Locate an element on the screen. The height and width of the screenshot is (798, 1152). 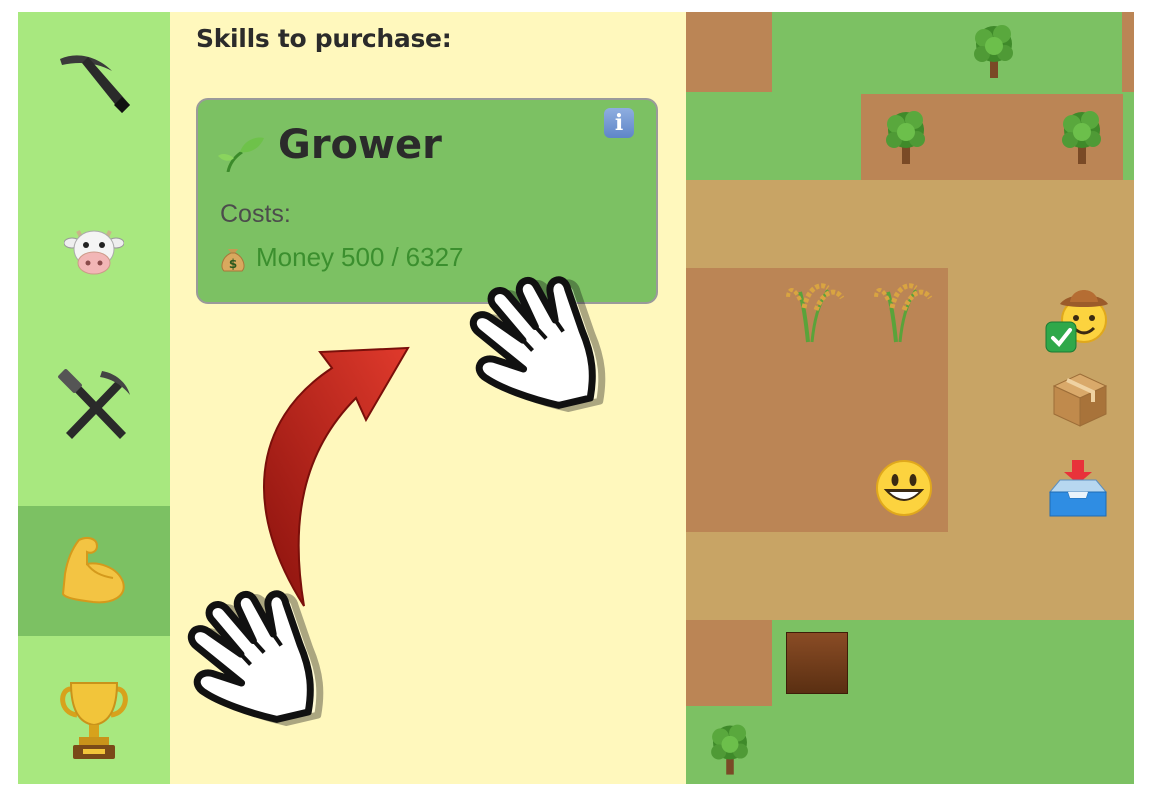
trophy-icon is located at coordinates (94, 720).